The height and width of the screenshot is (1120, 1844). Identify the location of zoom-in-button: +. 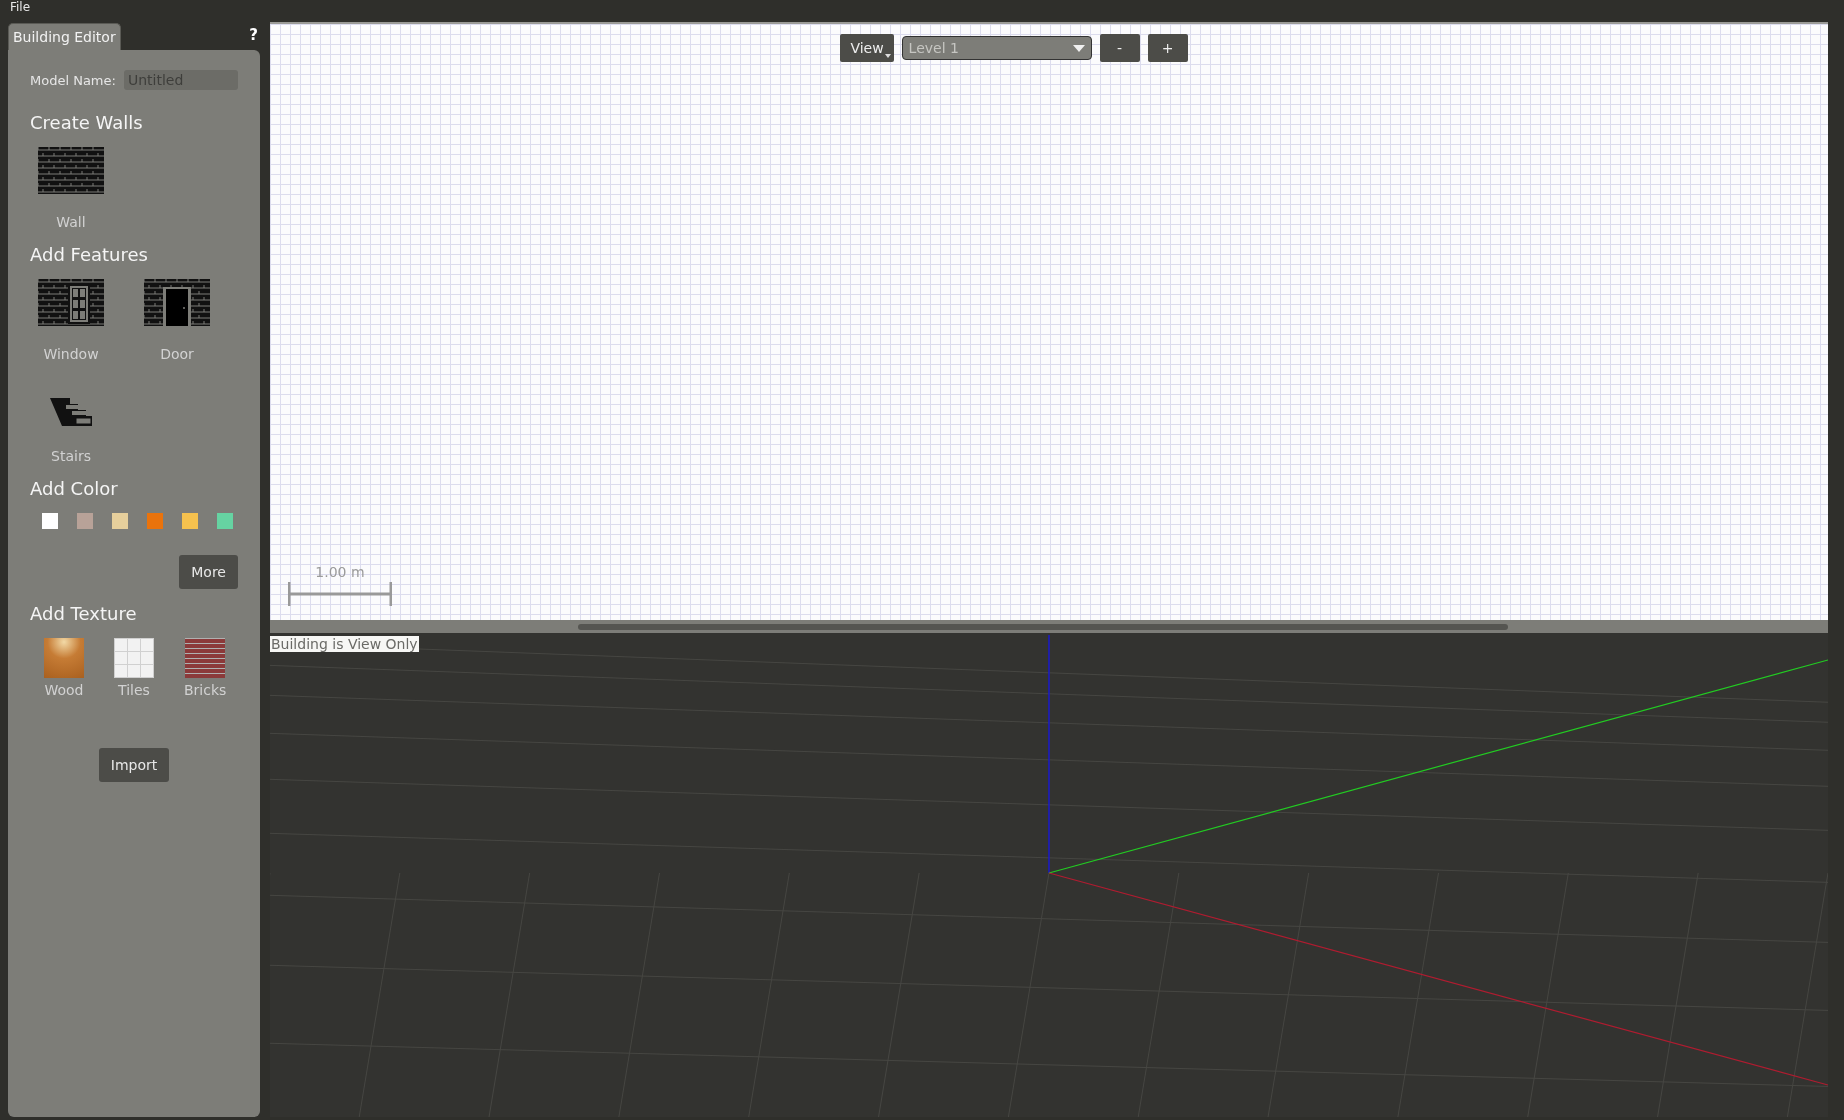
(1167, 48).